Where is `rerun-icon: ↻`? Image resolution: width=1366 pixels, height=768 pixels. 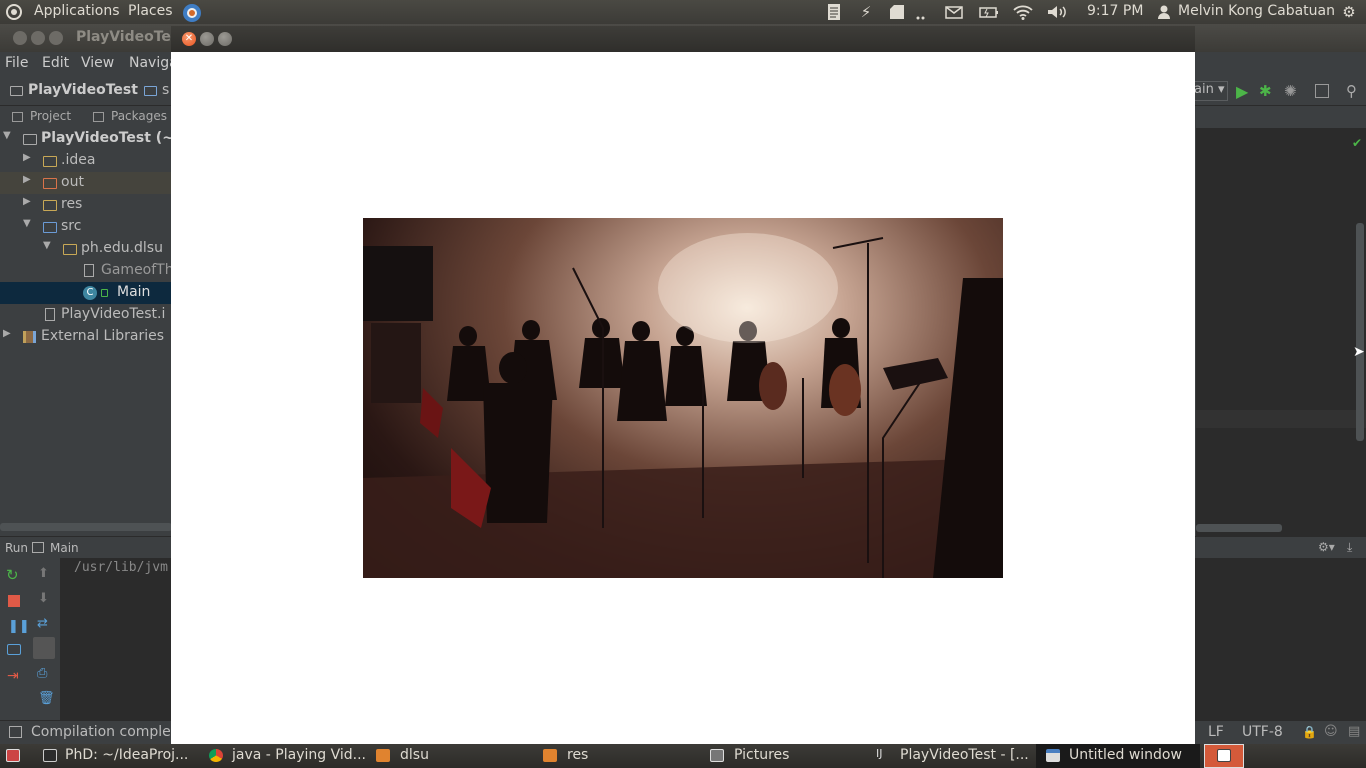
rerun-icon: ↻ is located at coordinates (12, 575).